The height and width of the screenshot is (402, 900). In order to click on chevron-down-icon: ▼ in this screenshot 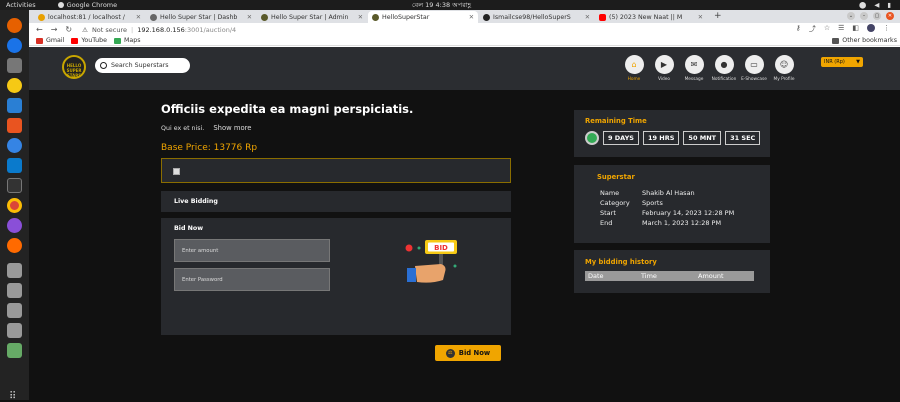, I will do `click(858, 62)`.